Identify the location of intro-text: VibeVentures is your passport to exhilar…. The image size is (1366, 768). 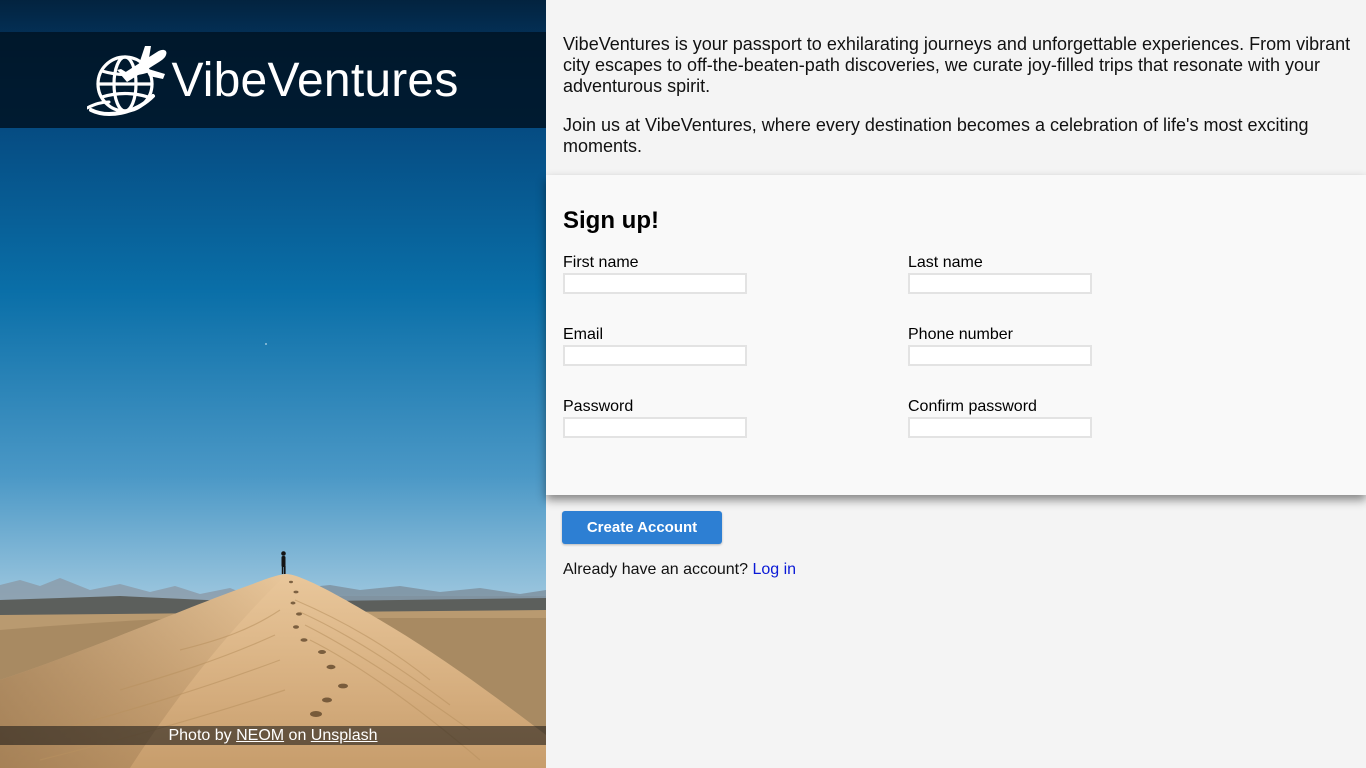
(956, 78).